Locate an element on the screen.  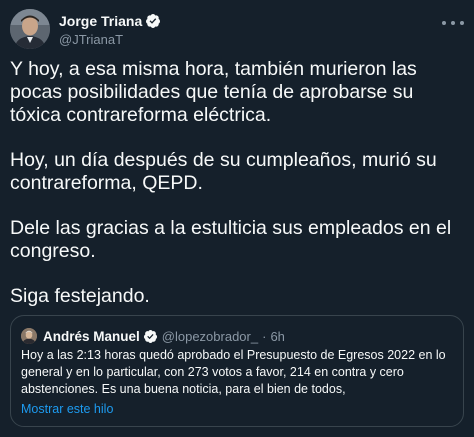
quoted-avatar-image is located at coordinates (29, 336).